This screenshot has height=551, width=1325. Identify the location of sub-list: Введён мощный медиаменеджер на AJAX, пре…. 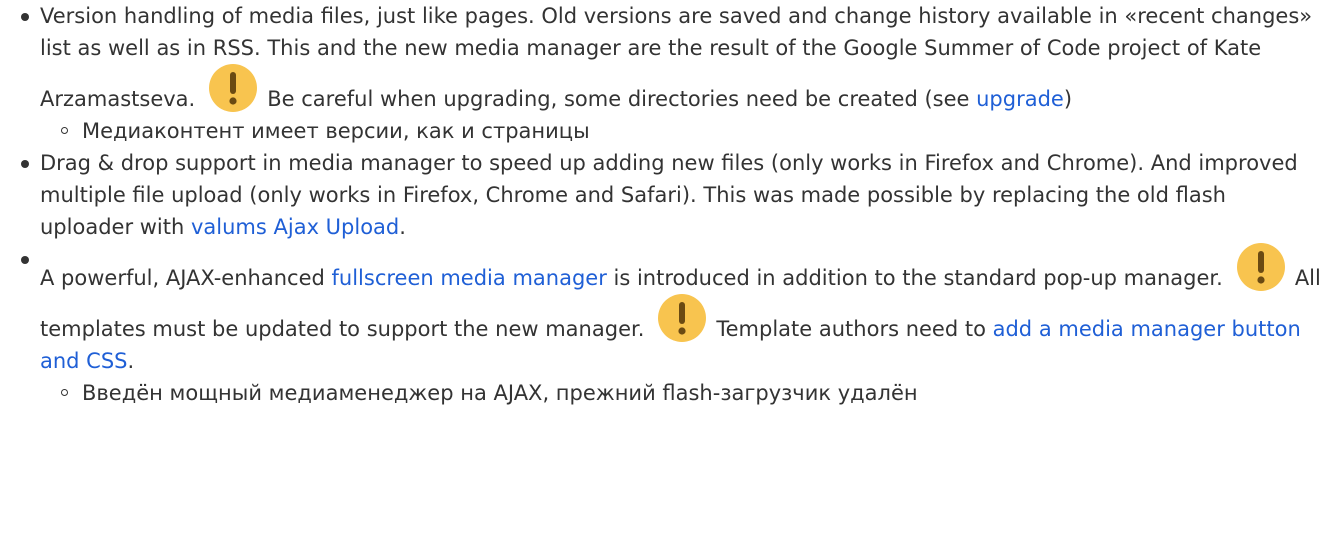
(682, 393).